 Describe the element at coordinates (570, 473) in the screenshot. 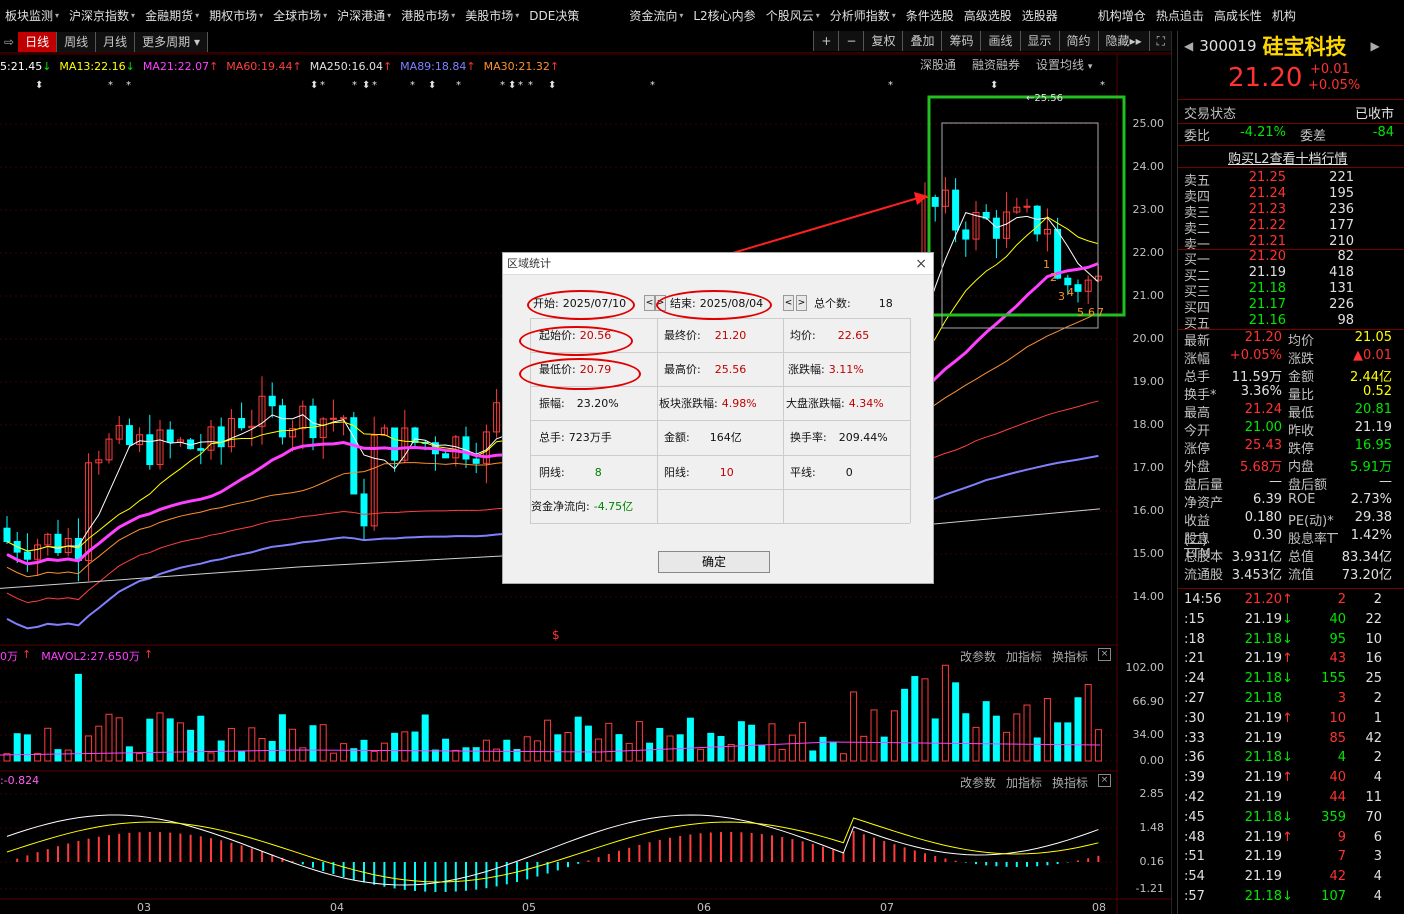

I see `yin-count: 阴线: 8` at that location.